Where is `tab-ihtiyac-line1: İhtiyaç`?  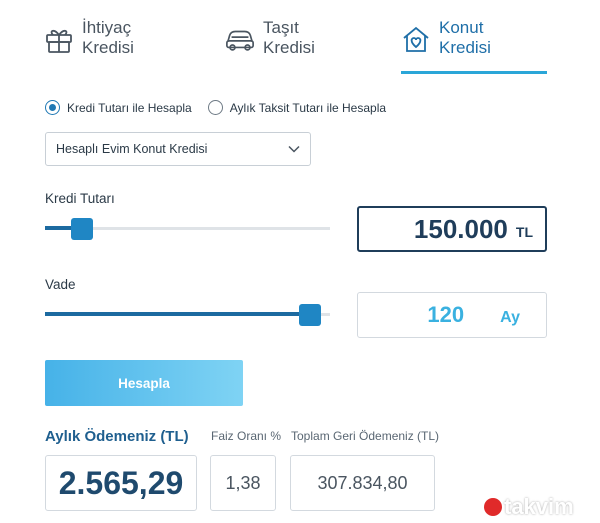 tab-ihtiyac-line1: İhtiyaç is located at coordinates (107, 27).